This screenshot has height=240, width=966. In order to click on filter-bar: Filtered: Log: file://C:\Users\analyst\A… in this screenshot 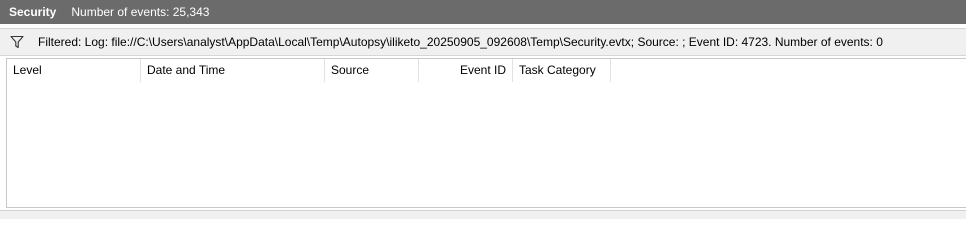, I will do `click(483, 42)`.